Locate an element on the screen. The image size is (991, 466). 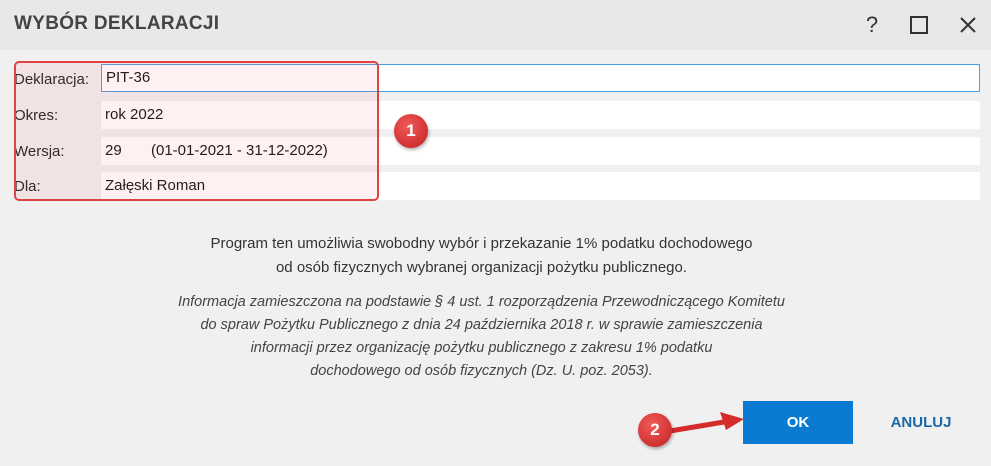
close-button is located at coordinates (968, 25).